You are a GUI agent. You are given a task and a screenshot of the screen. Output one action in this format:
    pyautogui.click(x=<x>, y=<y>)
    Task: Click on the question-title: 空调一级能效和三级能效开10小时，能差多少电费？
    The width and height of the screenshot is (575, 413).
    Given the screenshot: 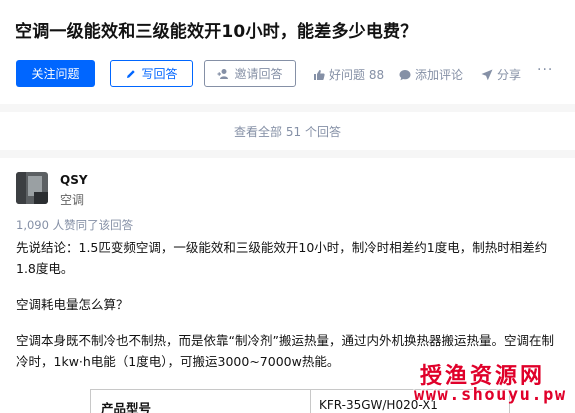 What is the action you would take?
    pyautogui.click(x=216, y=32)
    